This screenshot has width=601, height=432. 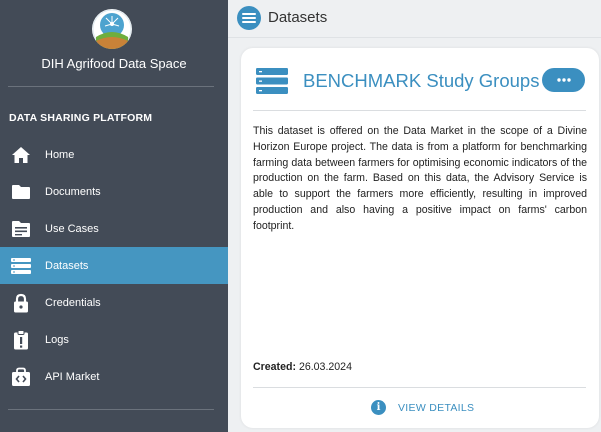 I want to click on database-list-icon, so click(x=21, y=266).